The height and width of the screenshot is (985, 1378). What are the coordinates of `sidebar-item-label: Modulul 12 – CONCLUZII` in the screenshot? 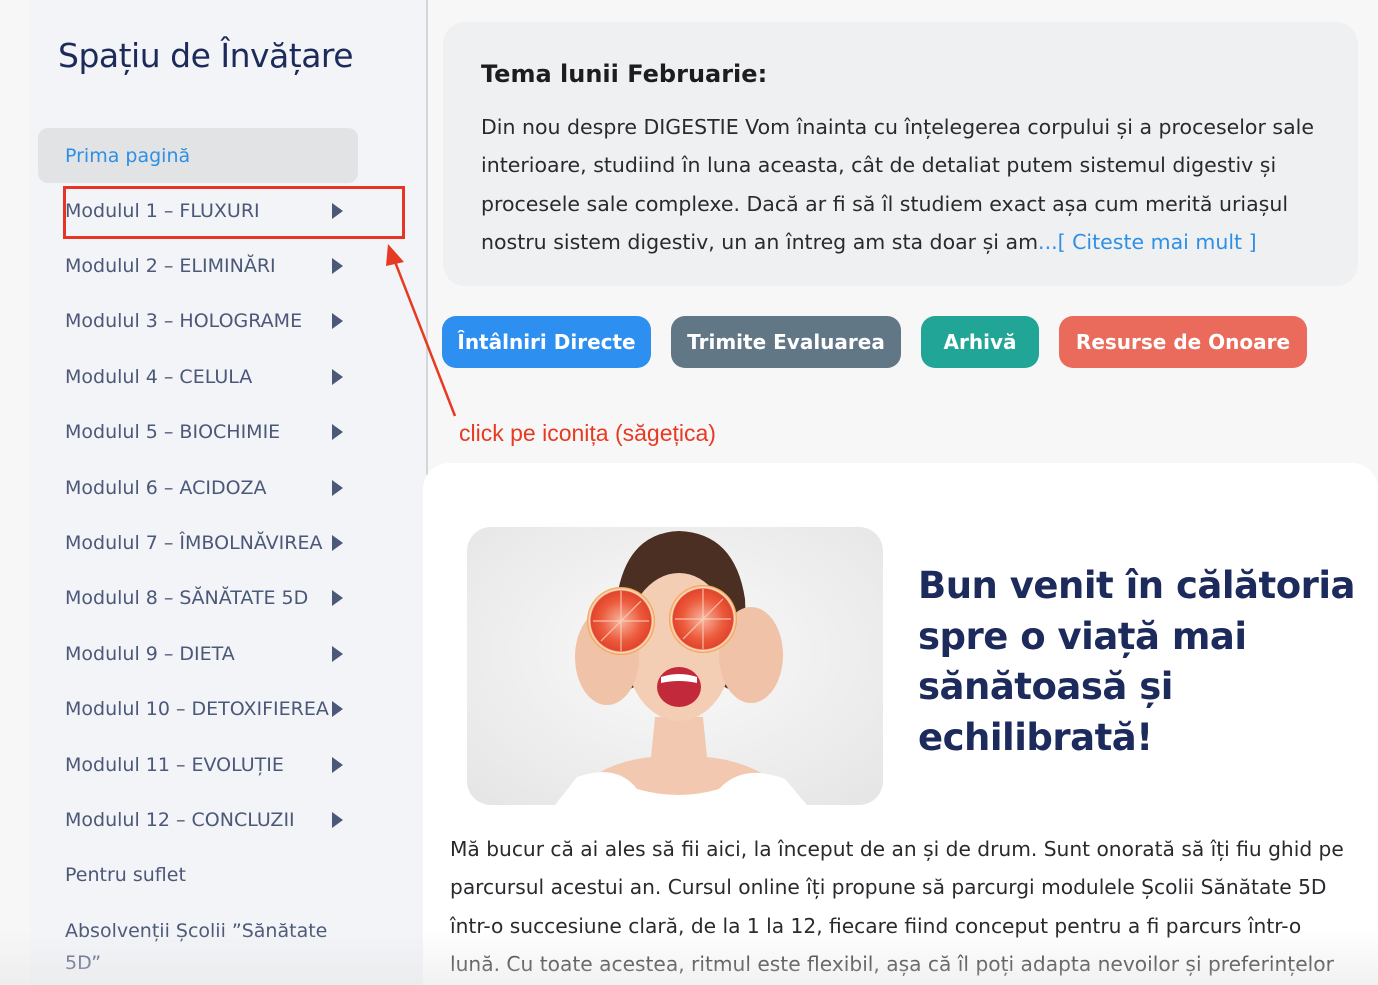 It's located at (180, 819).